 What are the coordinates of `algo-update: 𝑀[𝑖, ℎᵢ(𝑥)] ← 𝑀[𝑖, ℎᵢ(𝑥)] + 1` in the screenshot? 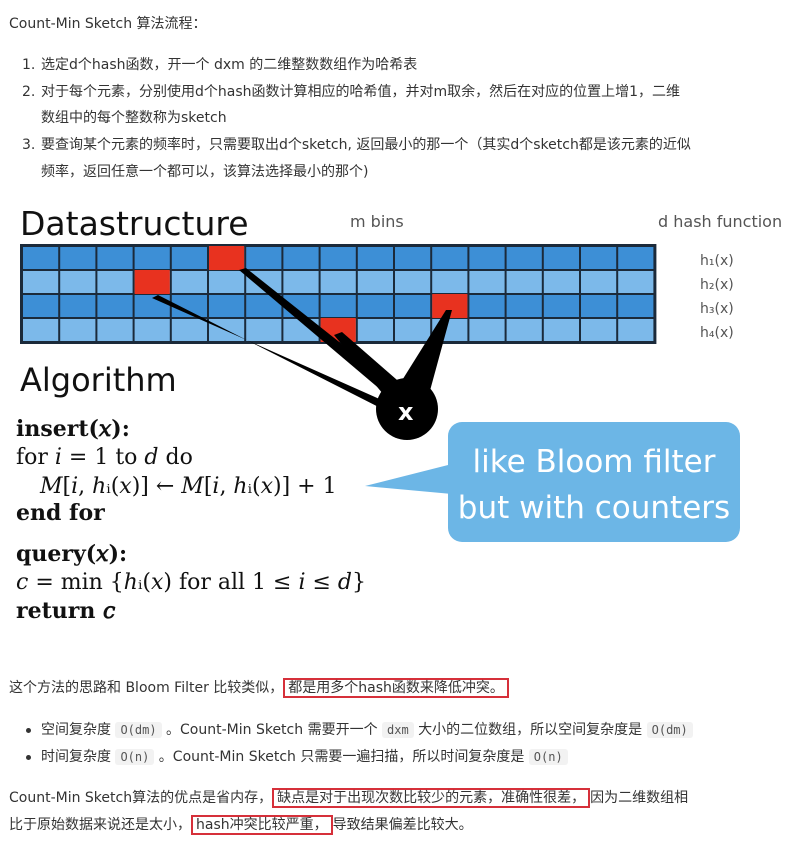 It's located at (188, 486).